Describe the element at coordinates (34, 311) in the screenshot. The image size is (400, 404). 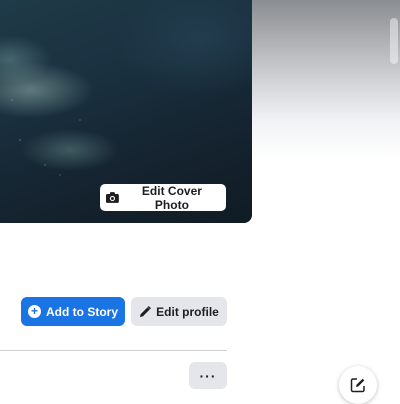
I see `plus-circle-icon: +` at that location.